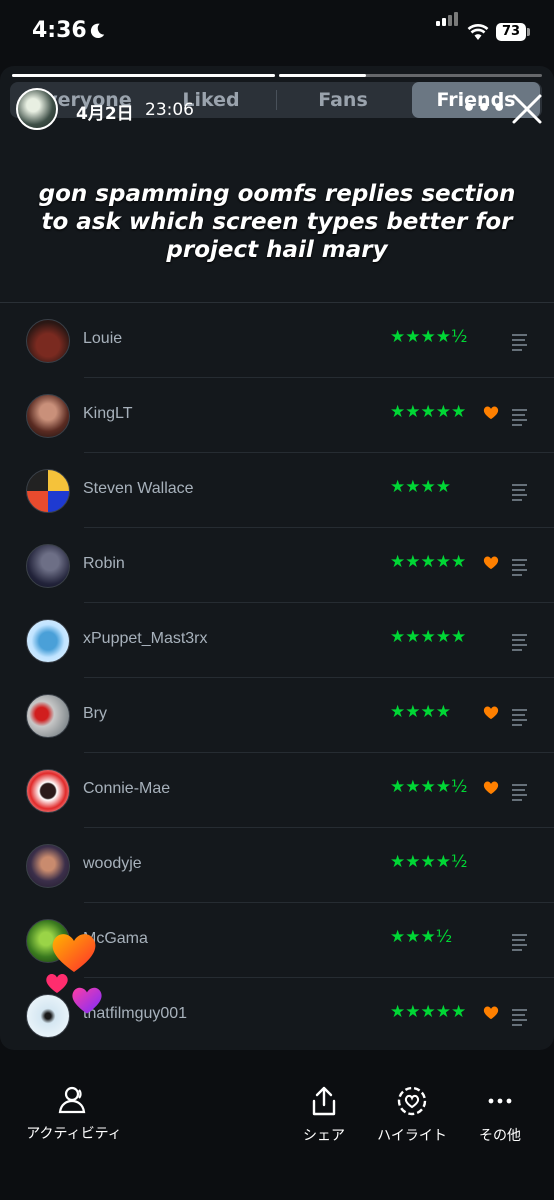 The image size is (554, 1200). Describe the element at coordinates (412, 1136) in the screenshot. I see `highlight-label: ハイライト` at that location.